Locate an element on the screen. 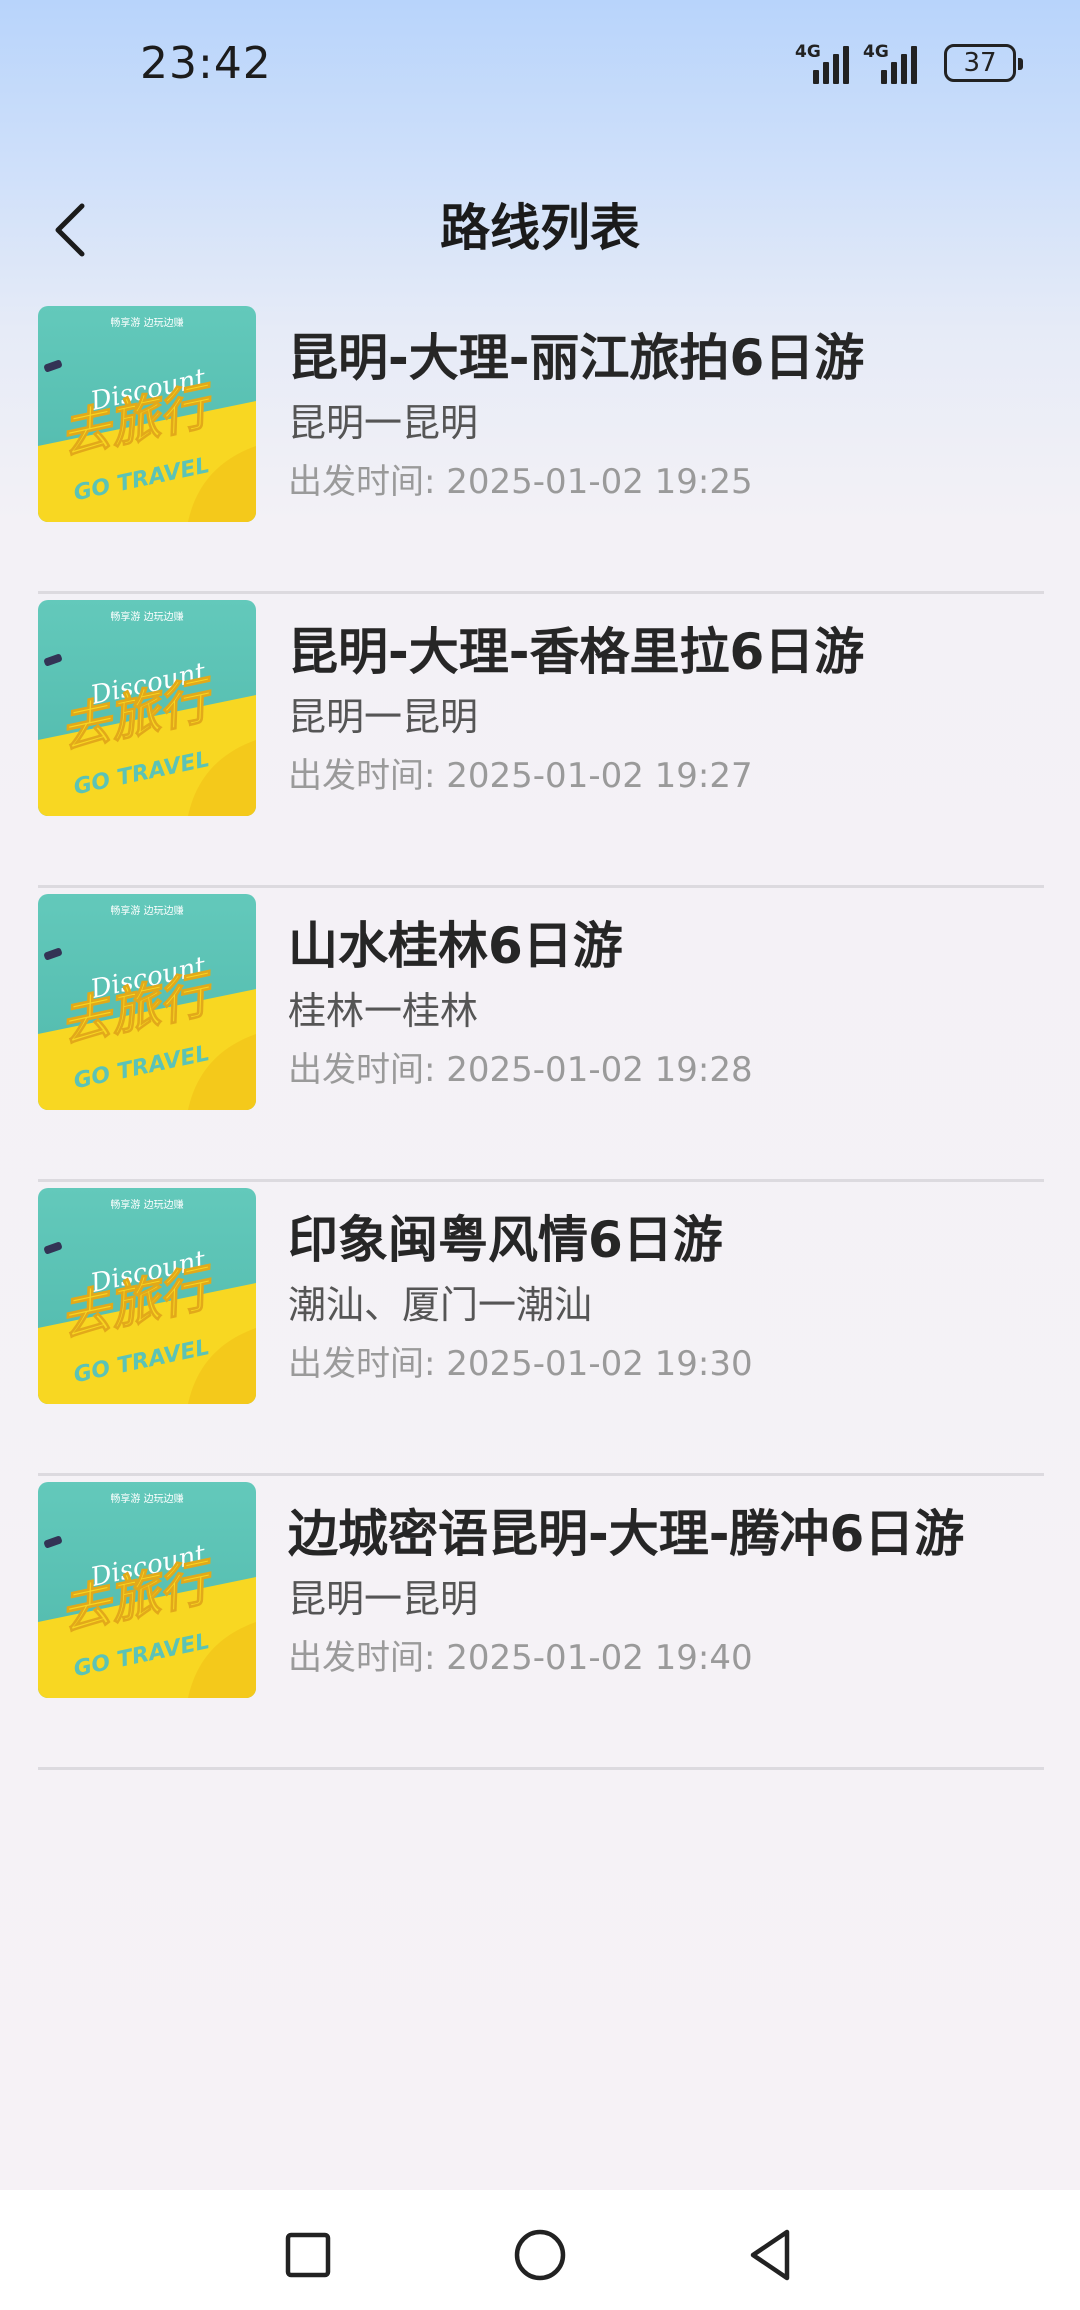 Image resolution: width=1080 pixels, height=2310 pixels. header: 路线列表 is located at coordinates (540, 230).